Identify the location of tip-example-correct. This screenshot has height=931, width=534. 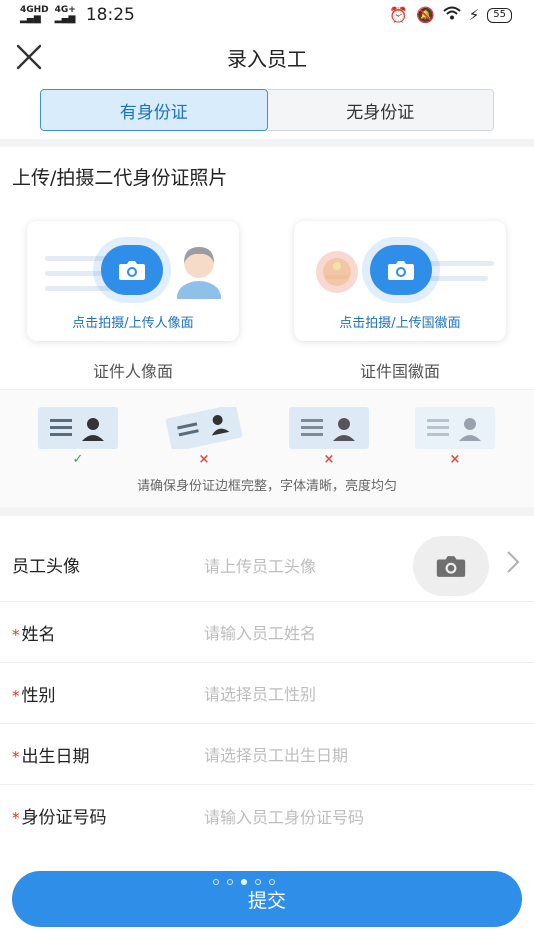
(78, 428).